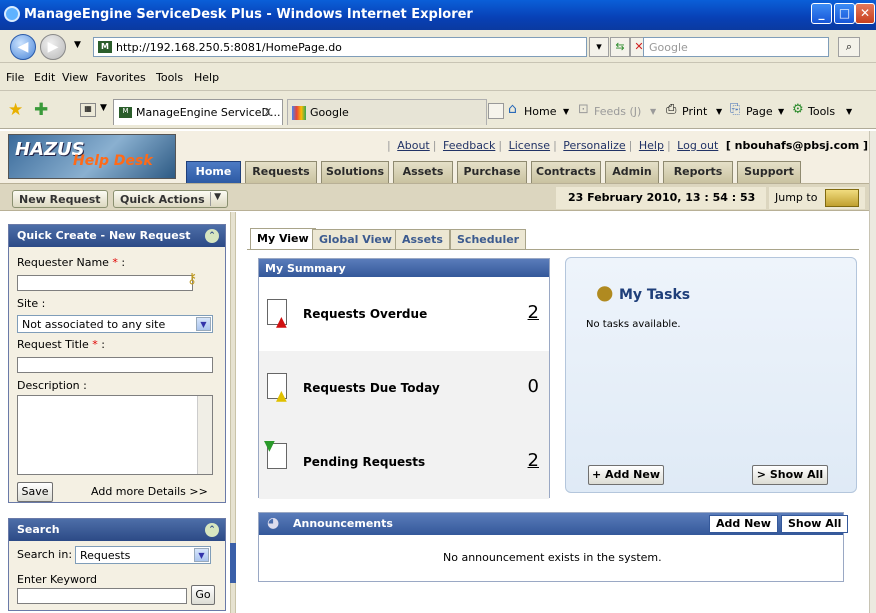 The height and width of the screenshot is (613, 876). Describe the element at coordinates (790, 475) in the screenshot. I see `show-all-tasks-button: > Show All` at that location.